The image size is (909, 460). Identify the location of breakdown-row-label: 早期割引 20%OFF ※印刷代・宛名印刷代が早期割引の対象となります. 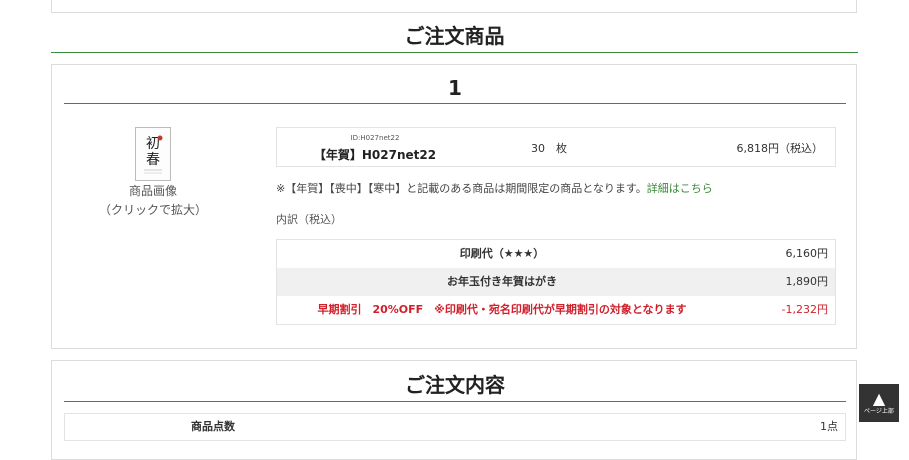
(502, 309).